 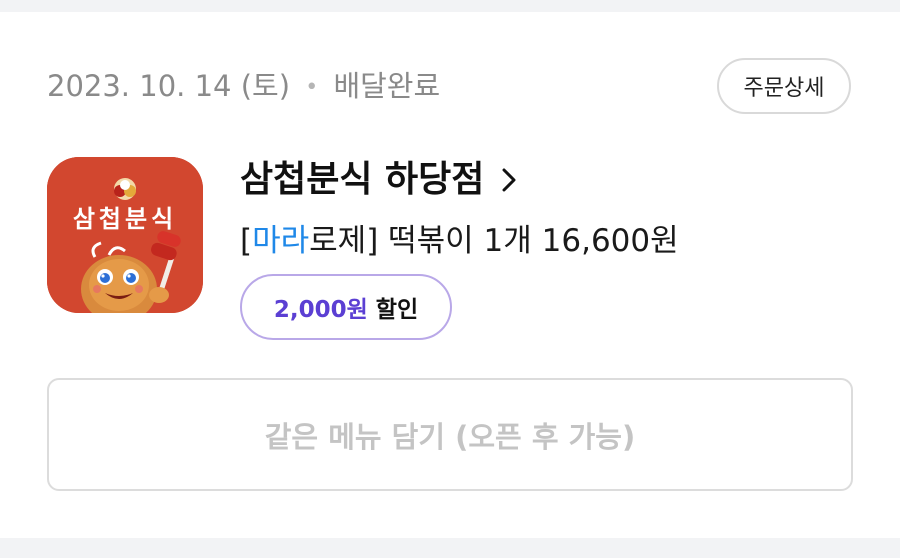 I want to click on store-logo-image: 삼첩분식, so click(x=125, y=235).